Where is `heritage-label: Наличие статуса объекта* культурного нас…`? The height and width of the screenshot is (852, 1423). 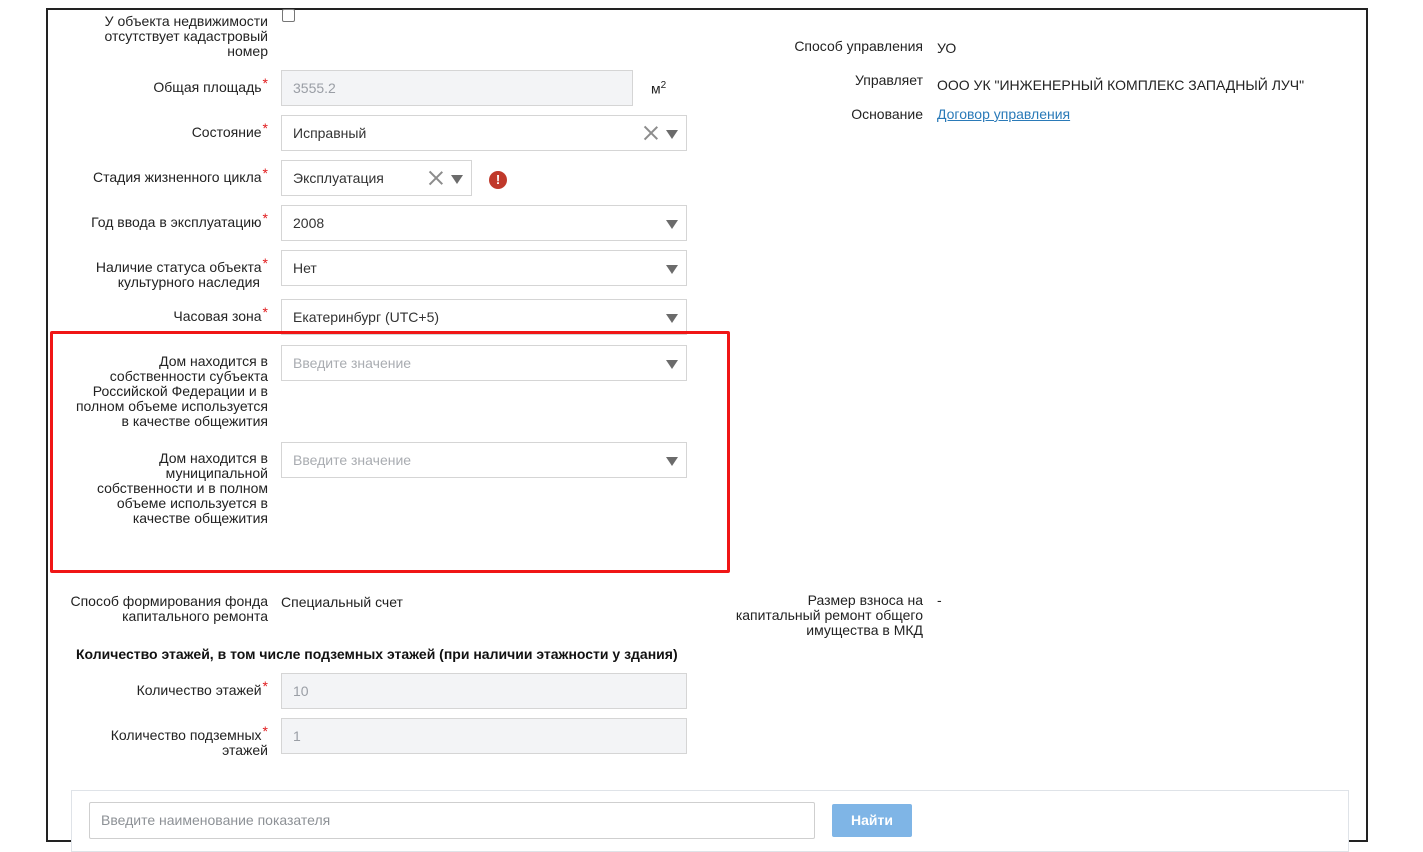 heritage-label: Наличие статуса объекта* культурного нас… is located at coordinates (181, 272).